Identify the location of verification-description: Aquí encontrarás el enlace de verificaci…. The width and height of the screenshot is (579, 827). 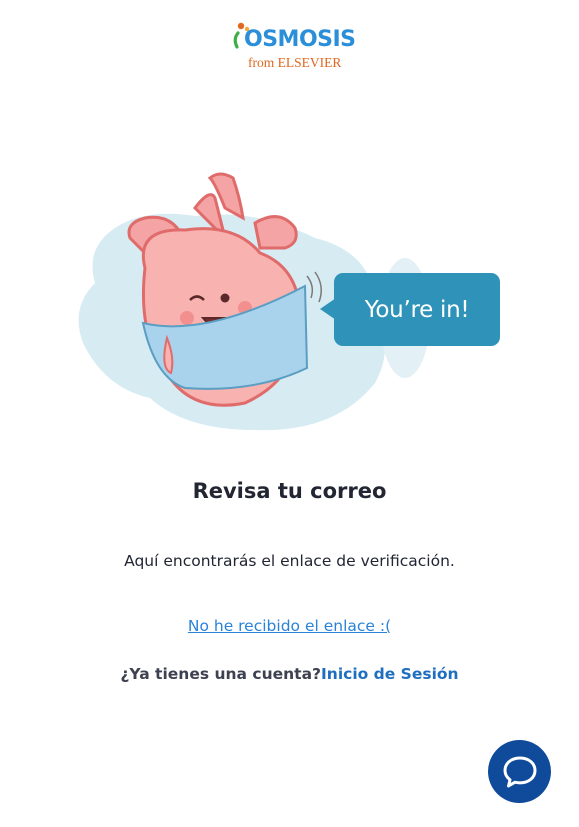
(289, 561).